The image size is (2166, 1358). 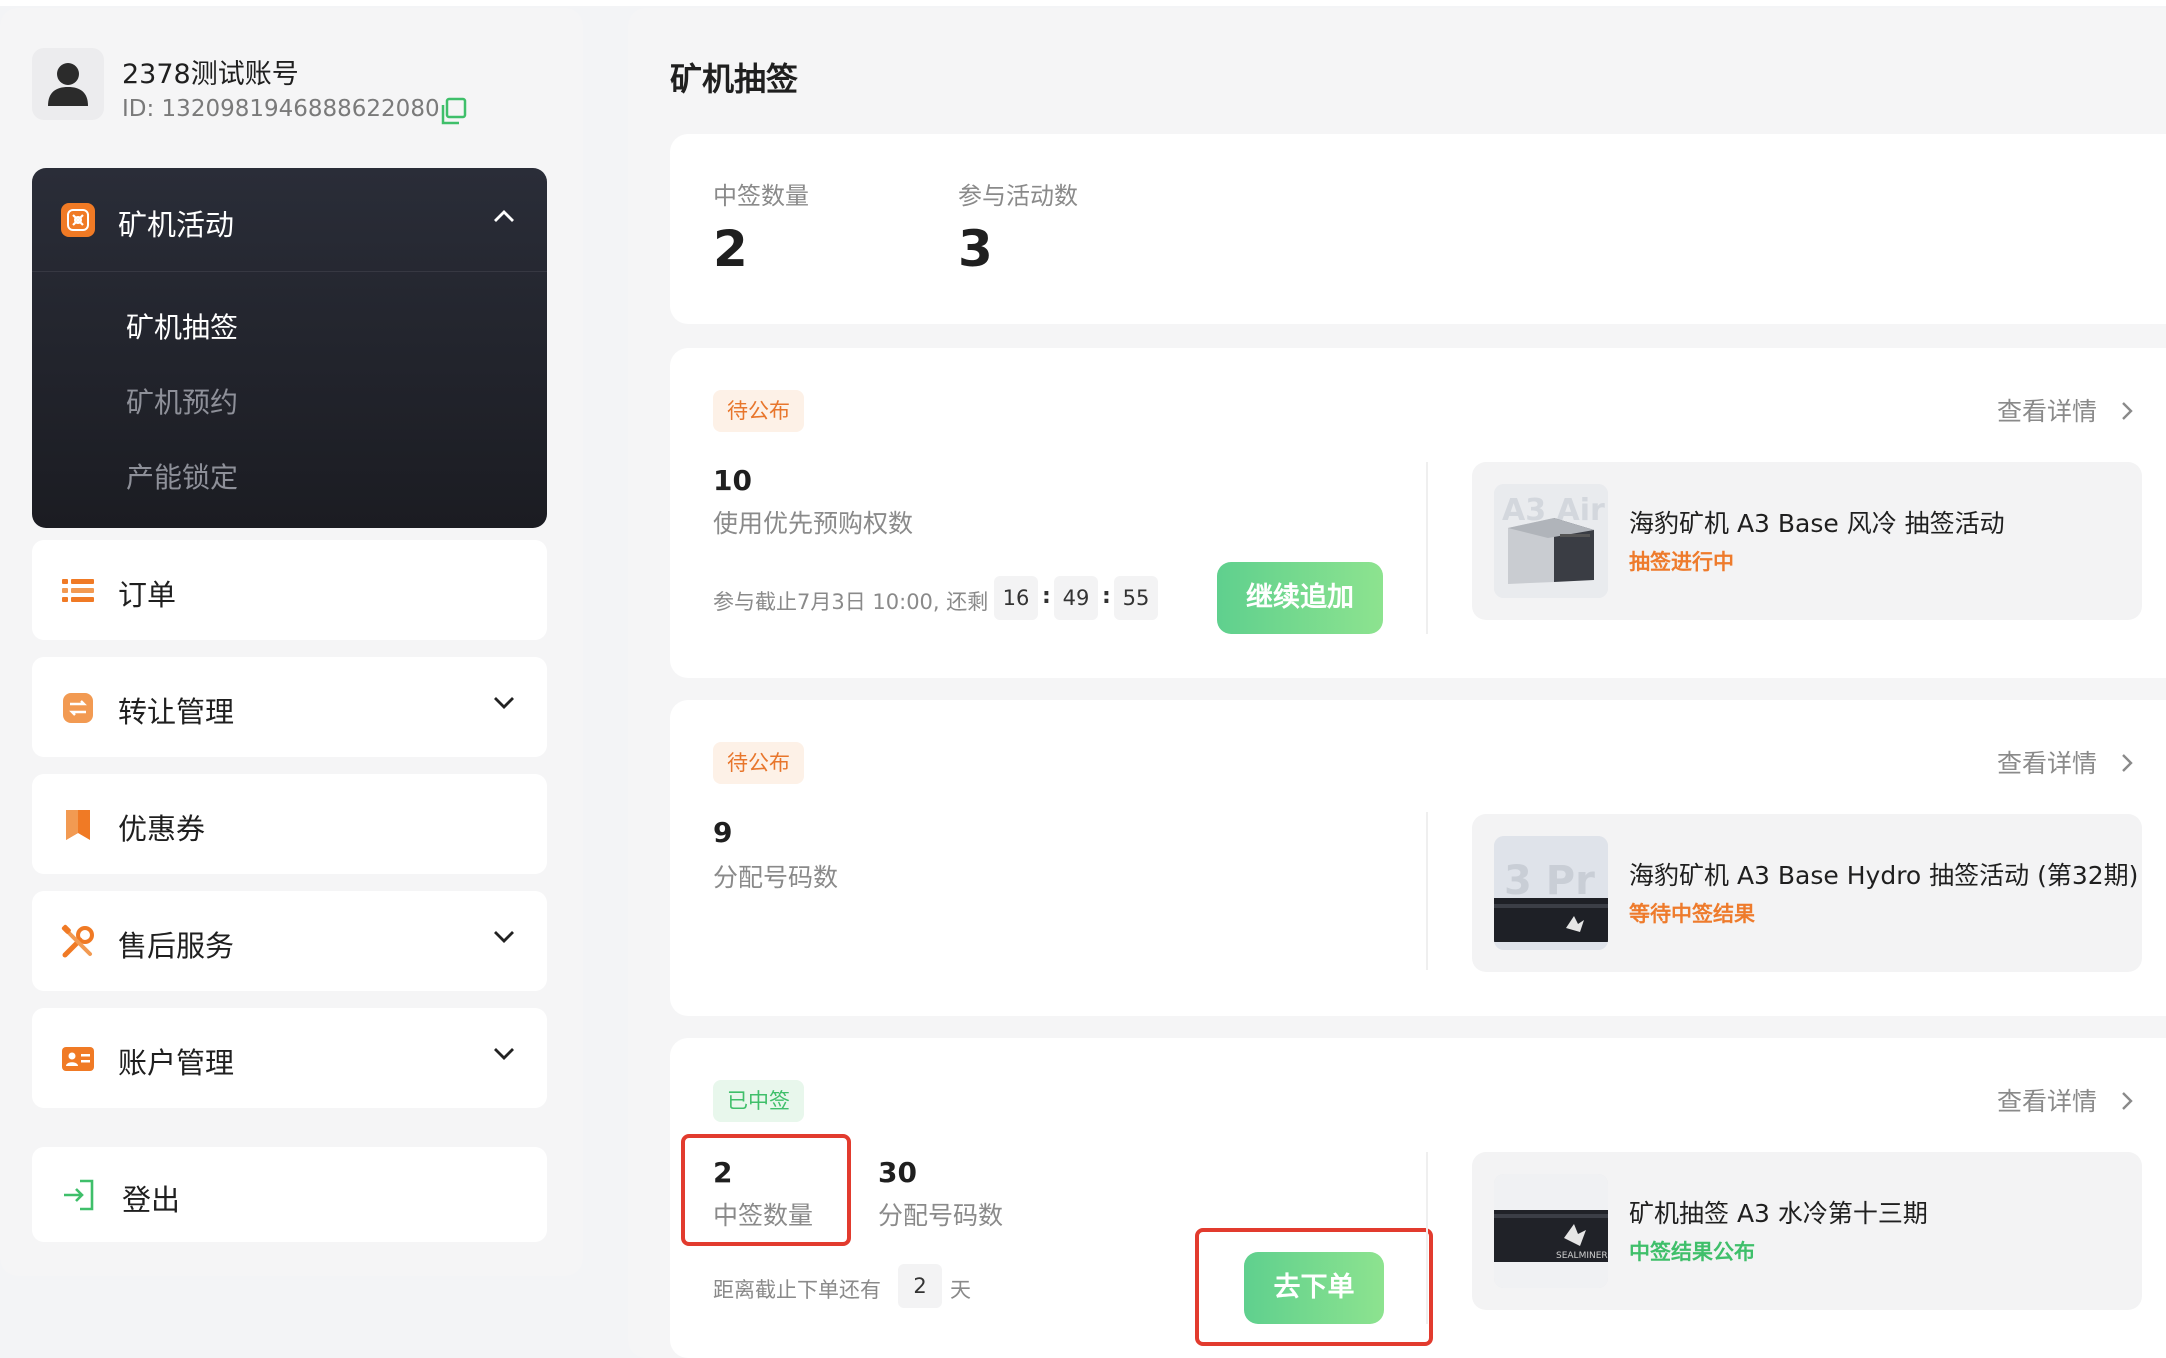 I want to click on miner-activity-icon, so click(x=78, y=220).